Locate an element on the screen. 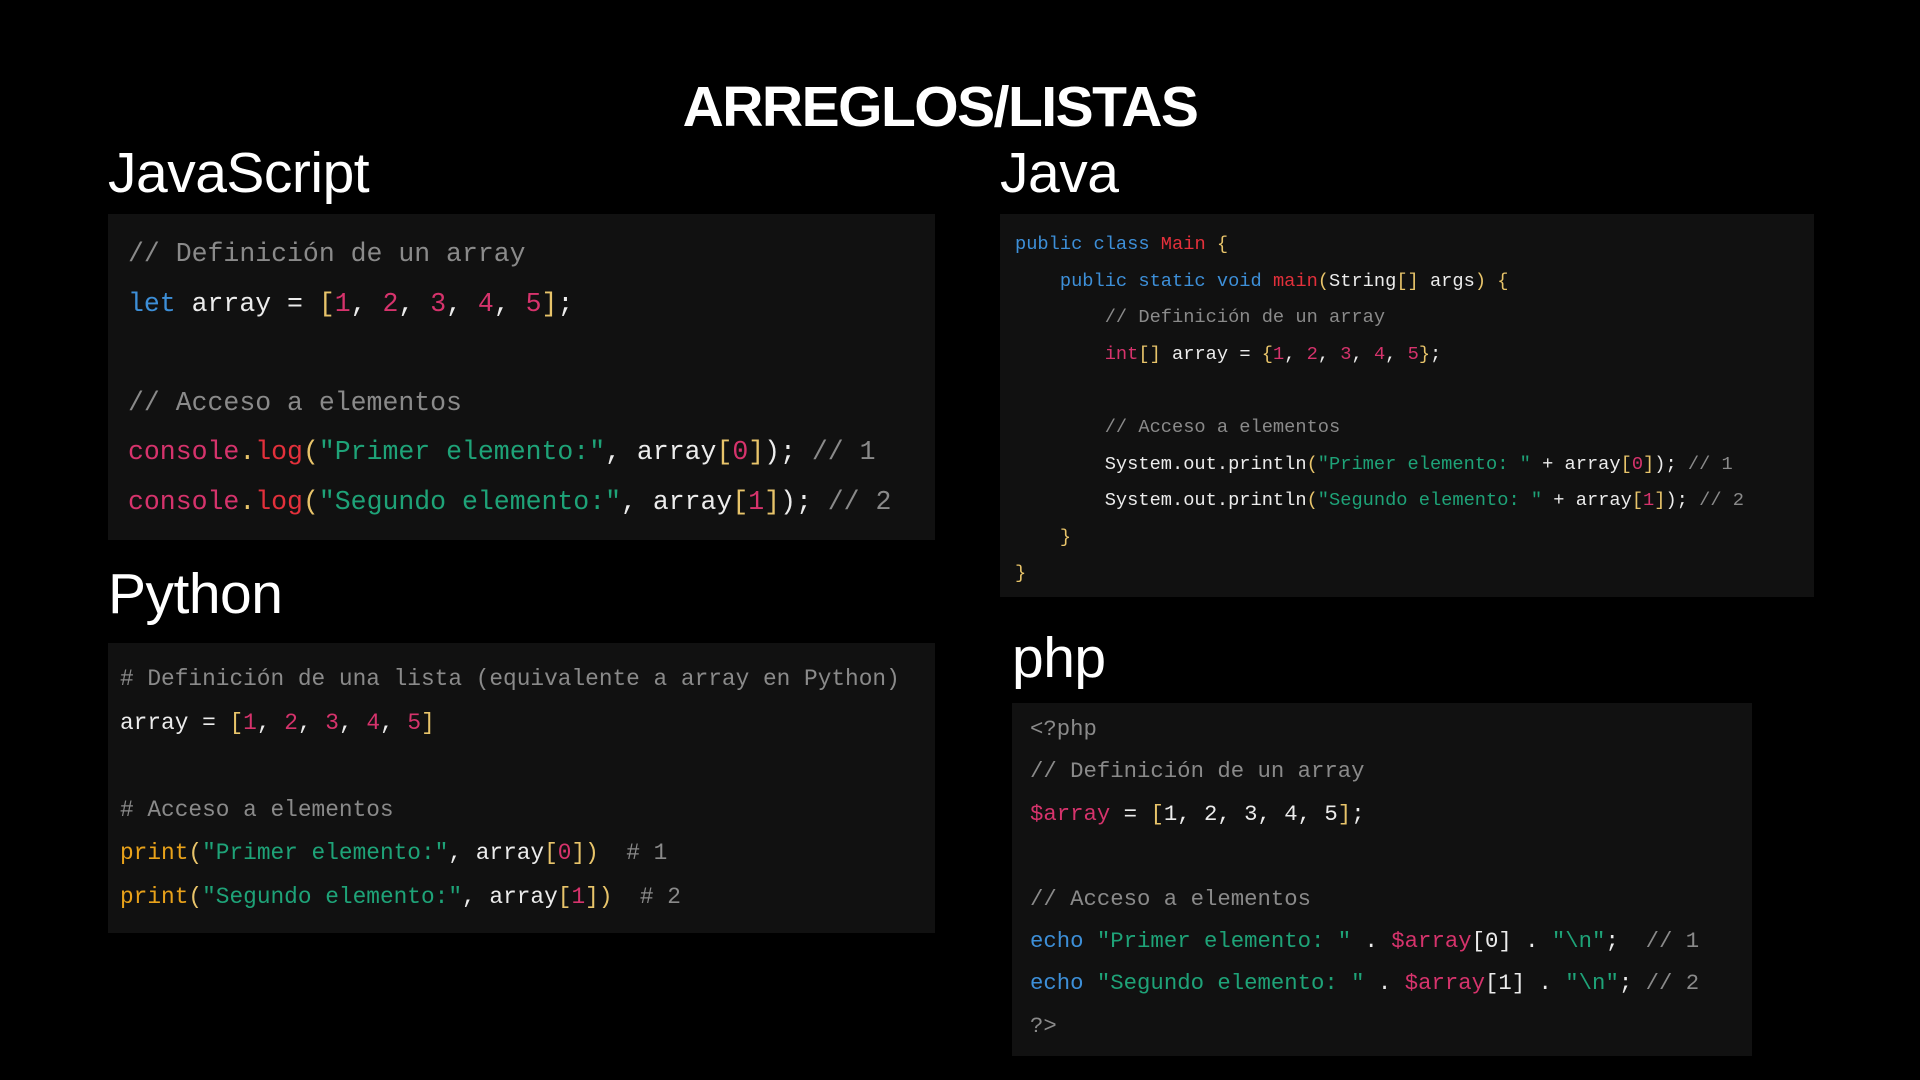  code-token: let is located at coordinates (152, 303).